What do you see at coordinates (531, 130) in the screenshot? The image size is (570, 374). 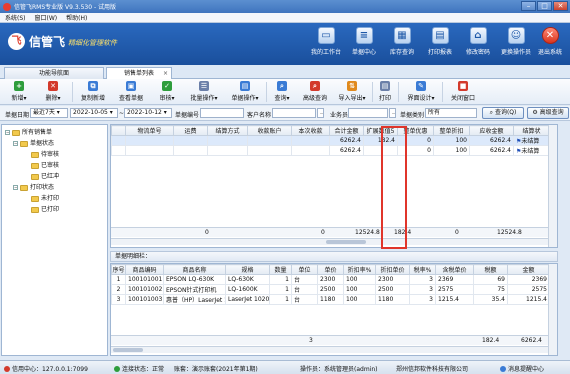 I see `grid-header-cell: 结算状` at bounding box center [531, 130].